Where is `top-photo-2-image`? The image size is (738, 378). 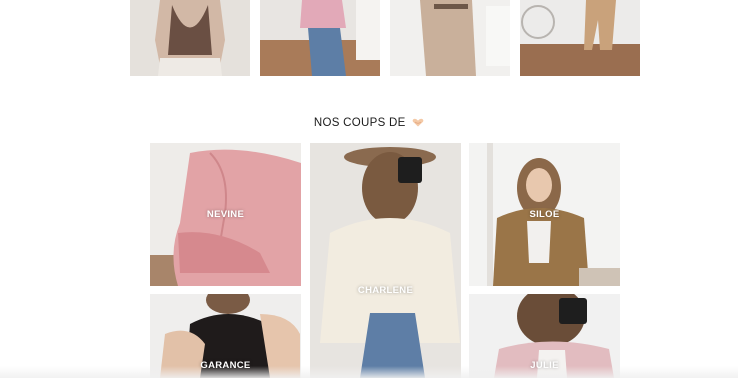
top-photo-2-image is located at coordinates (320, 38).